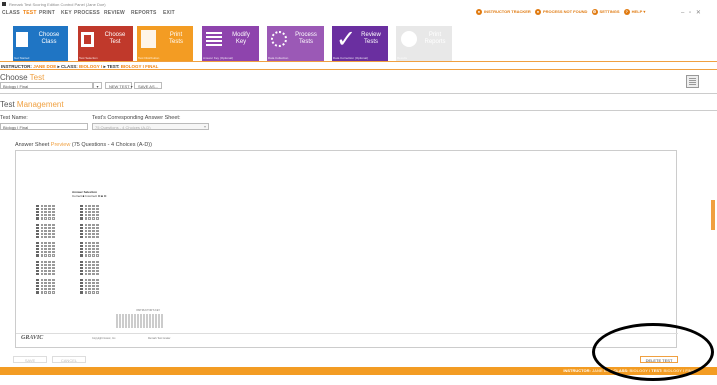 The image size is (717, 385). Describe the element at coordinates (66, 13) in the screenshot. I see `menu-key: KEY` at that location.